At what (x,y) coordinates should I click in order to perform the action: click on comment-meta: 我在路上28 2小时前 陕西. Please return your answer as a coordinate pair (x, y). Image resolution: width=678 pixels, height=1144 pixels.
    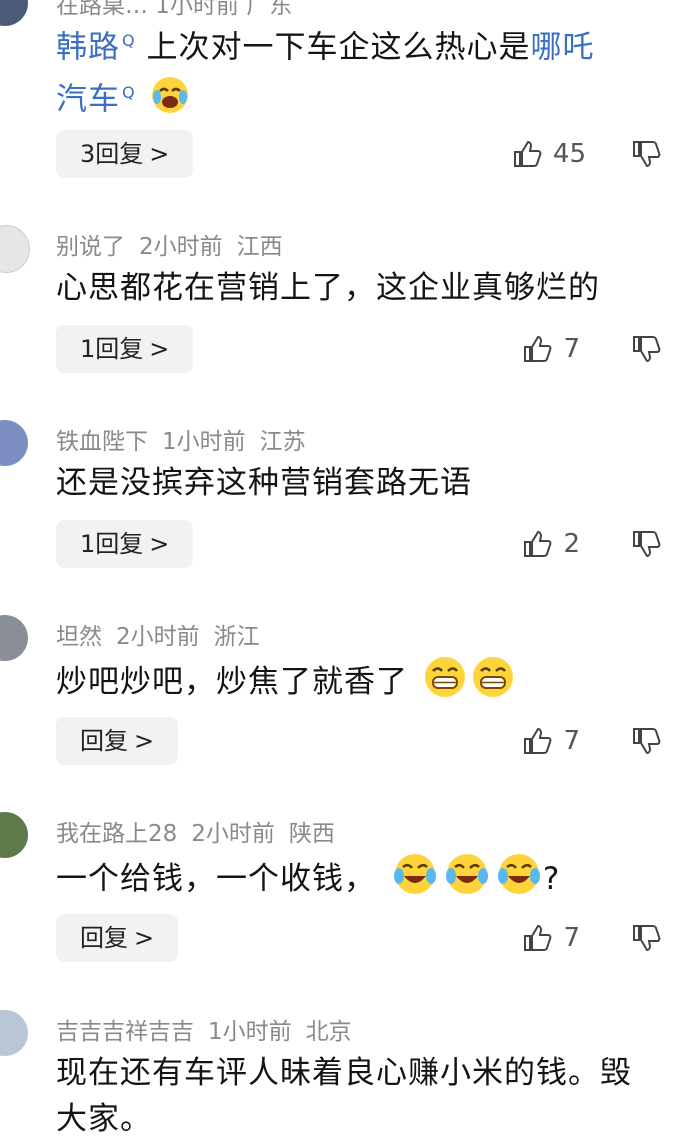
    Looking at the image, I should click on (202, 831).